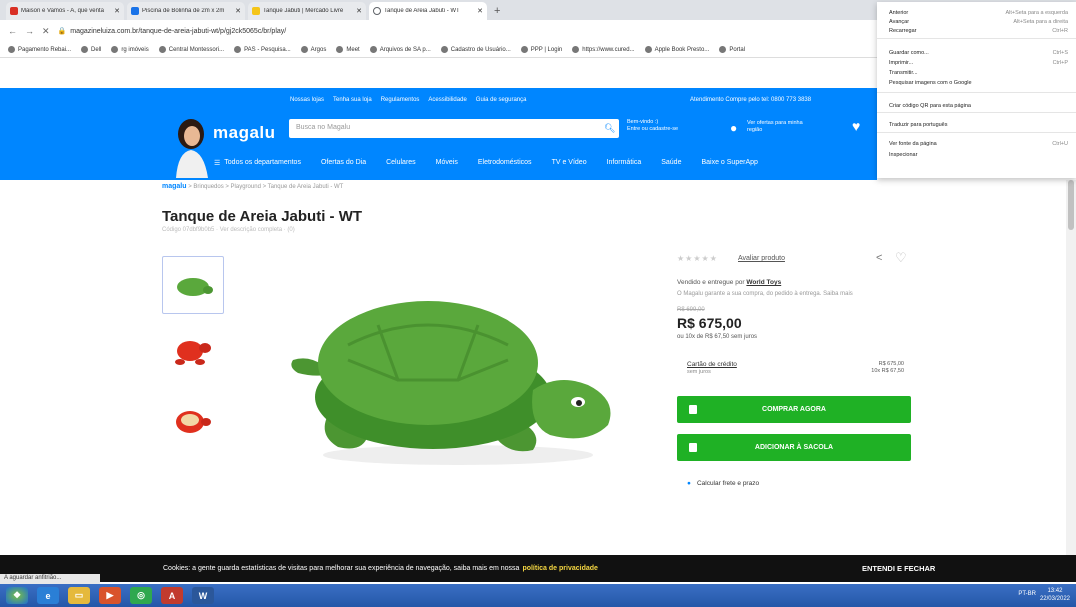  Describe the element at coordinates (352, 100) in the screenshot. I see `header-link: Tenha sua loja` at that location.